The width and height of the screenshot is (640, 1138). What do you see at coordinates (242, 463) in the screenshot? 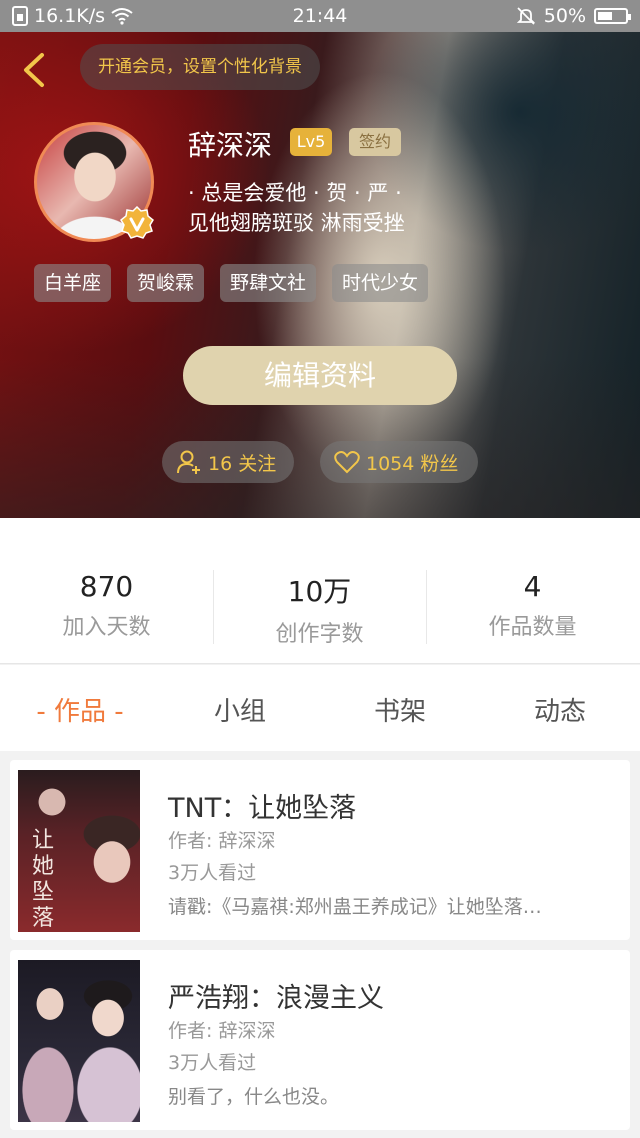
I see `following-count: 16 关注` at bounding box center [242, 463].